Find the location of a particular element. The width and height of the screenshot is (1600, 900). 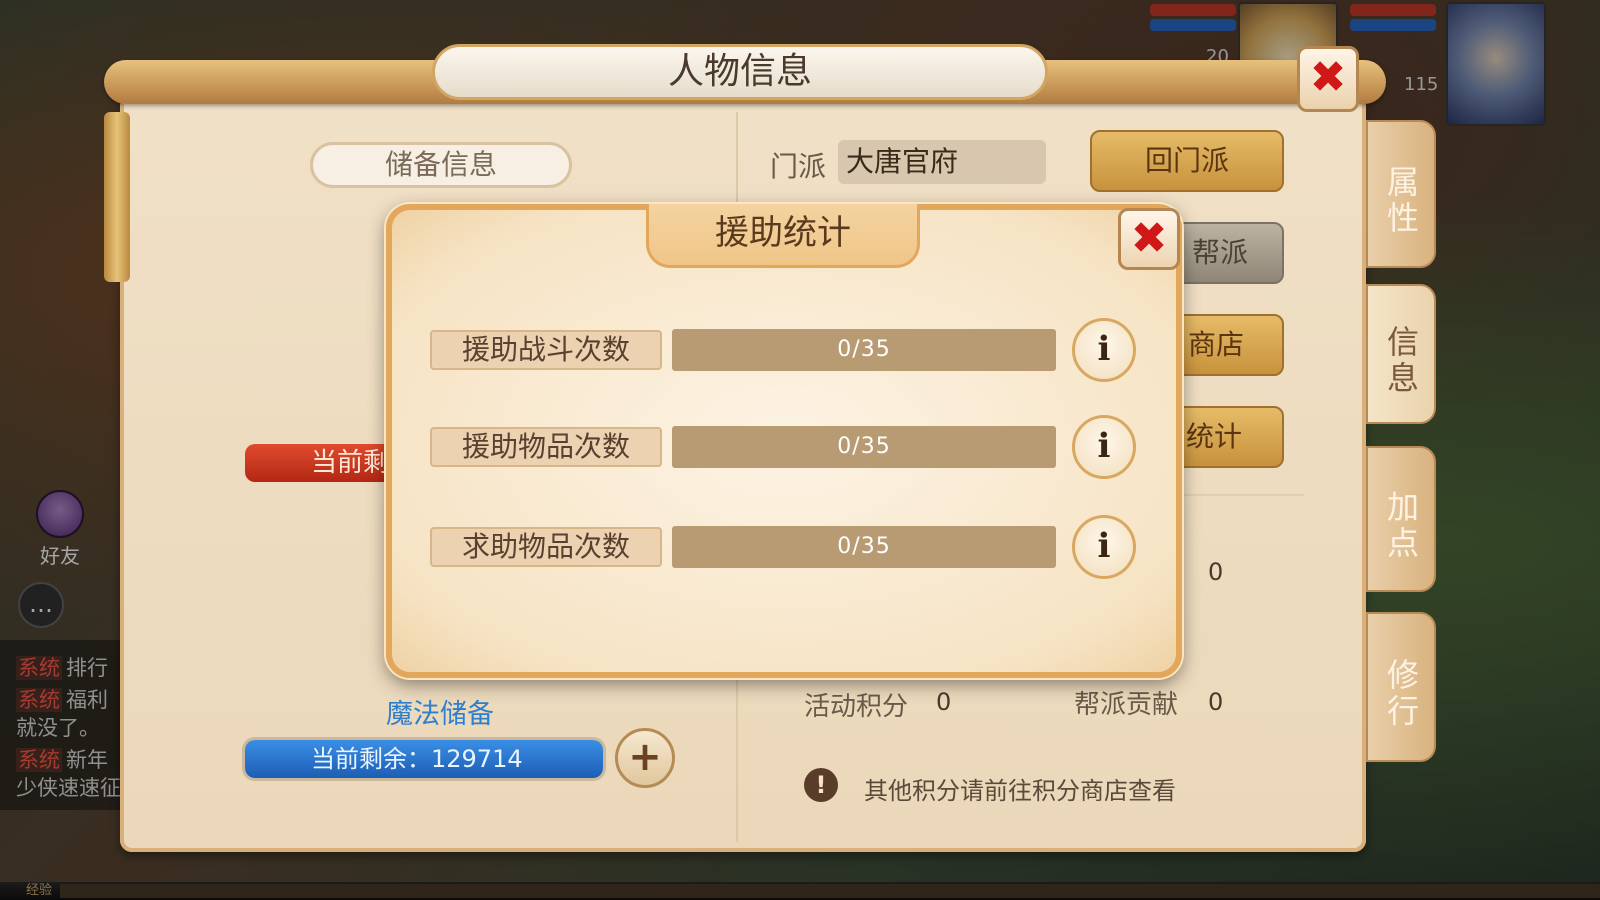

tab-attributes-label: 属性 is located at coordinates (1401, 201).